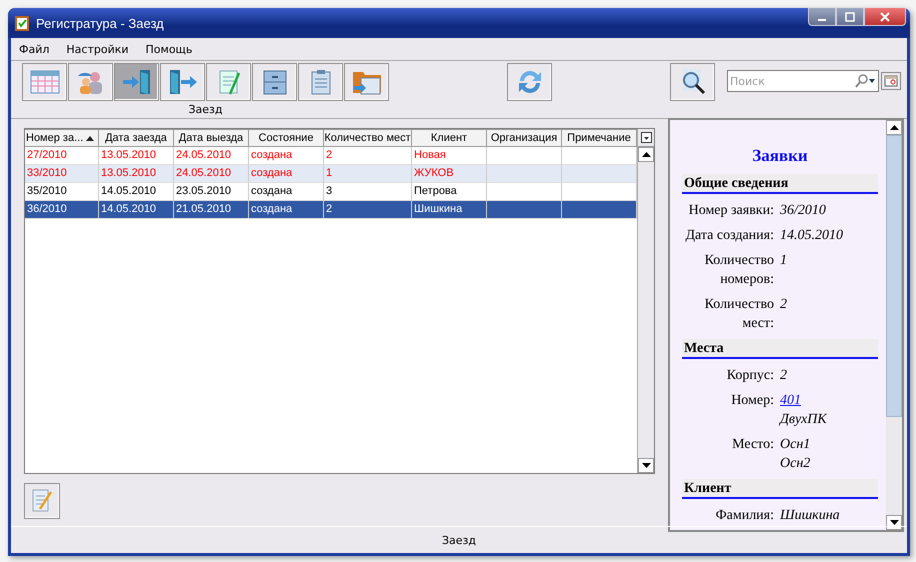 The width and height of the screenshot is (916, 562). Describe the element at coordinates (865, 81) in the screenshot. I see `search-icon` at that location.